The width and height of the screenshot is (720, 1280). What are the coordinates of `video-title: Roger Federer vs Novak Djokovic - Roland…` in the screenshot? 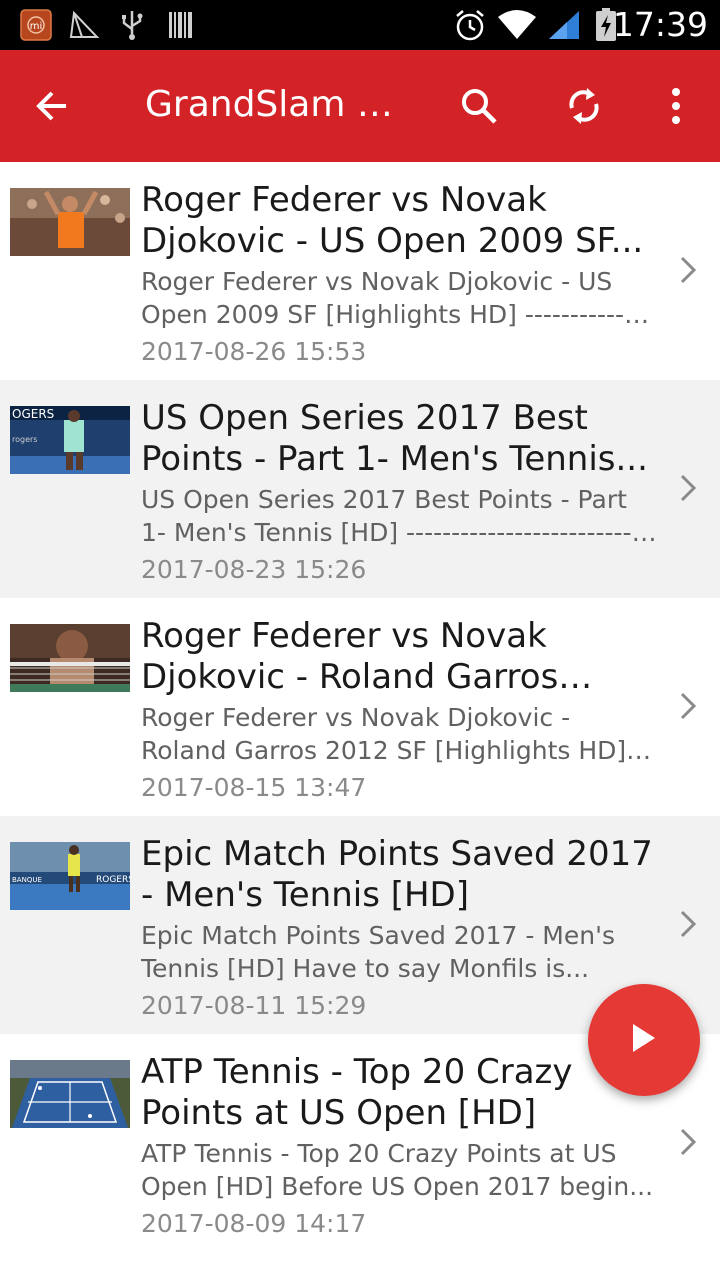 It's located at (350, 656).